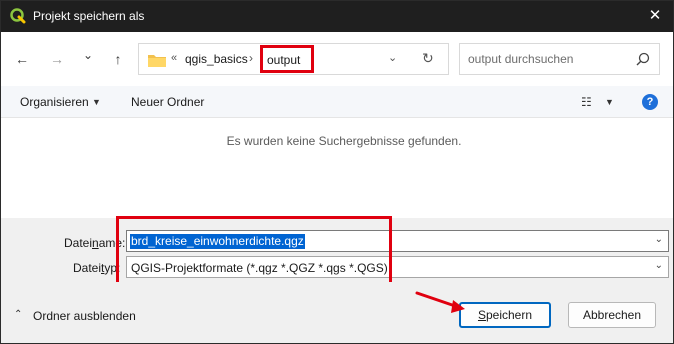 Image resolution: width=674 pixels, height=344 pixels. Describe the element at coordinates (337, 102) in the screenshot. I see `command-bar: Organisieren ▼ Neuer Ordner ☷ ▼ ?` at that location.